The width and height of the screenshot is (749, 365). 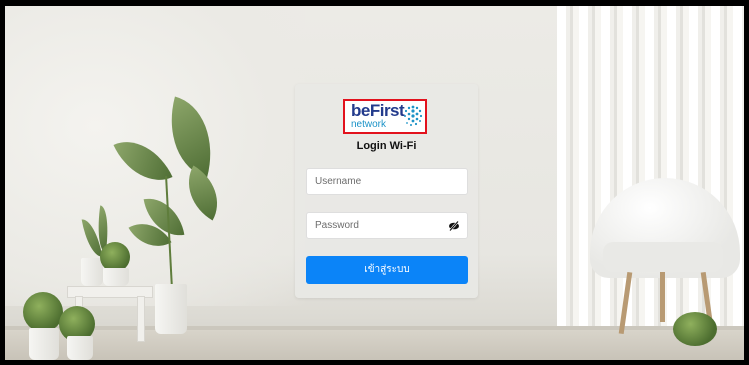 What do you see at coordinates (378, 110) in the screenshot?
I see `logo-brand-text: beFirst` at bounding box center [378, 110].